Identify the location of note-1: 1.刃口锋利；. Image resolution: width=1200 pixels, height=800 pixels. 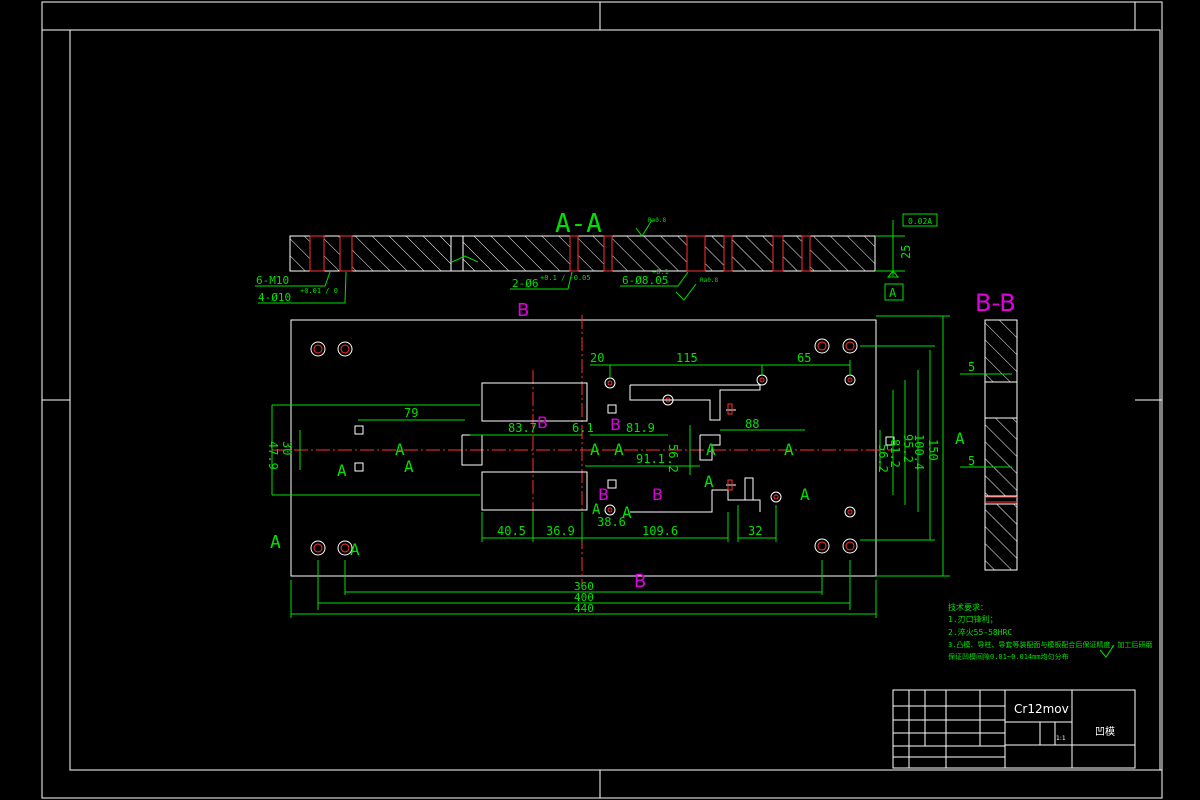
(973, 619).